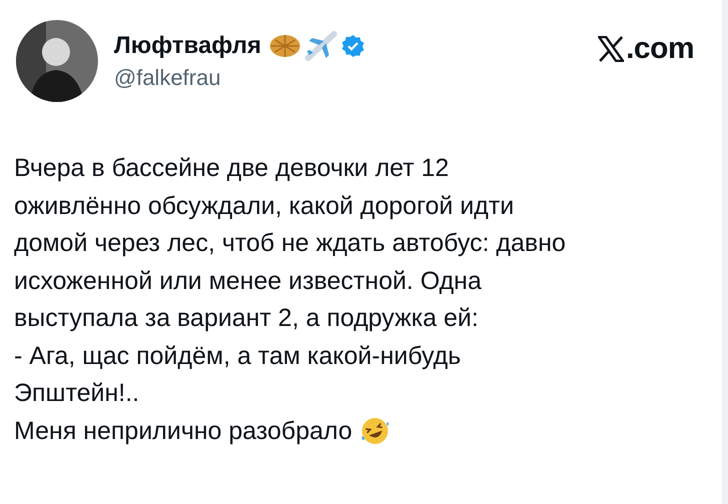 The width and height of the screenshot is (728, 504). Describe the element at coordinates (237, 356) in the screenshot. I see `tweet-text-line: - Ага, щас пойдём, а там какой-нибудь` at that location.